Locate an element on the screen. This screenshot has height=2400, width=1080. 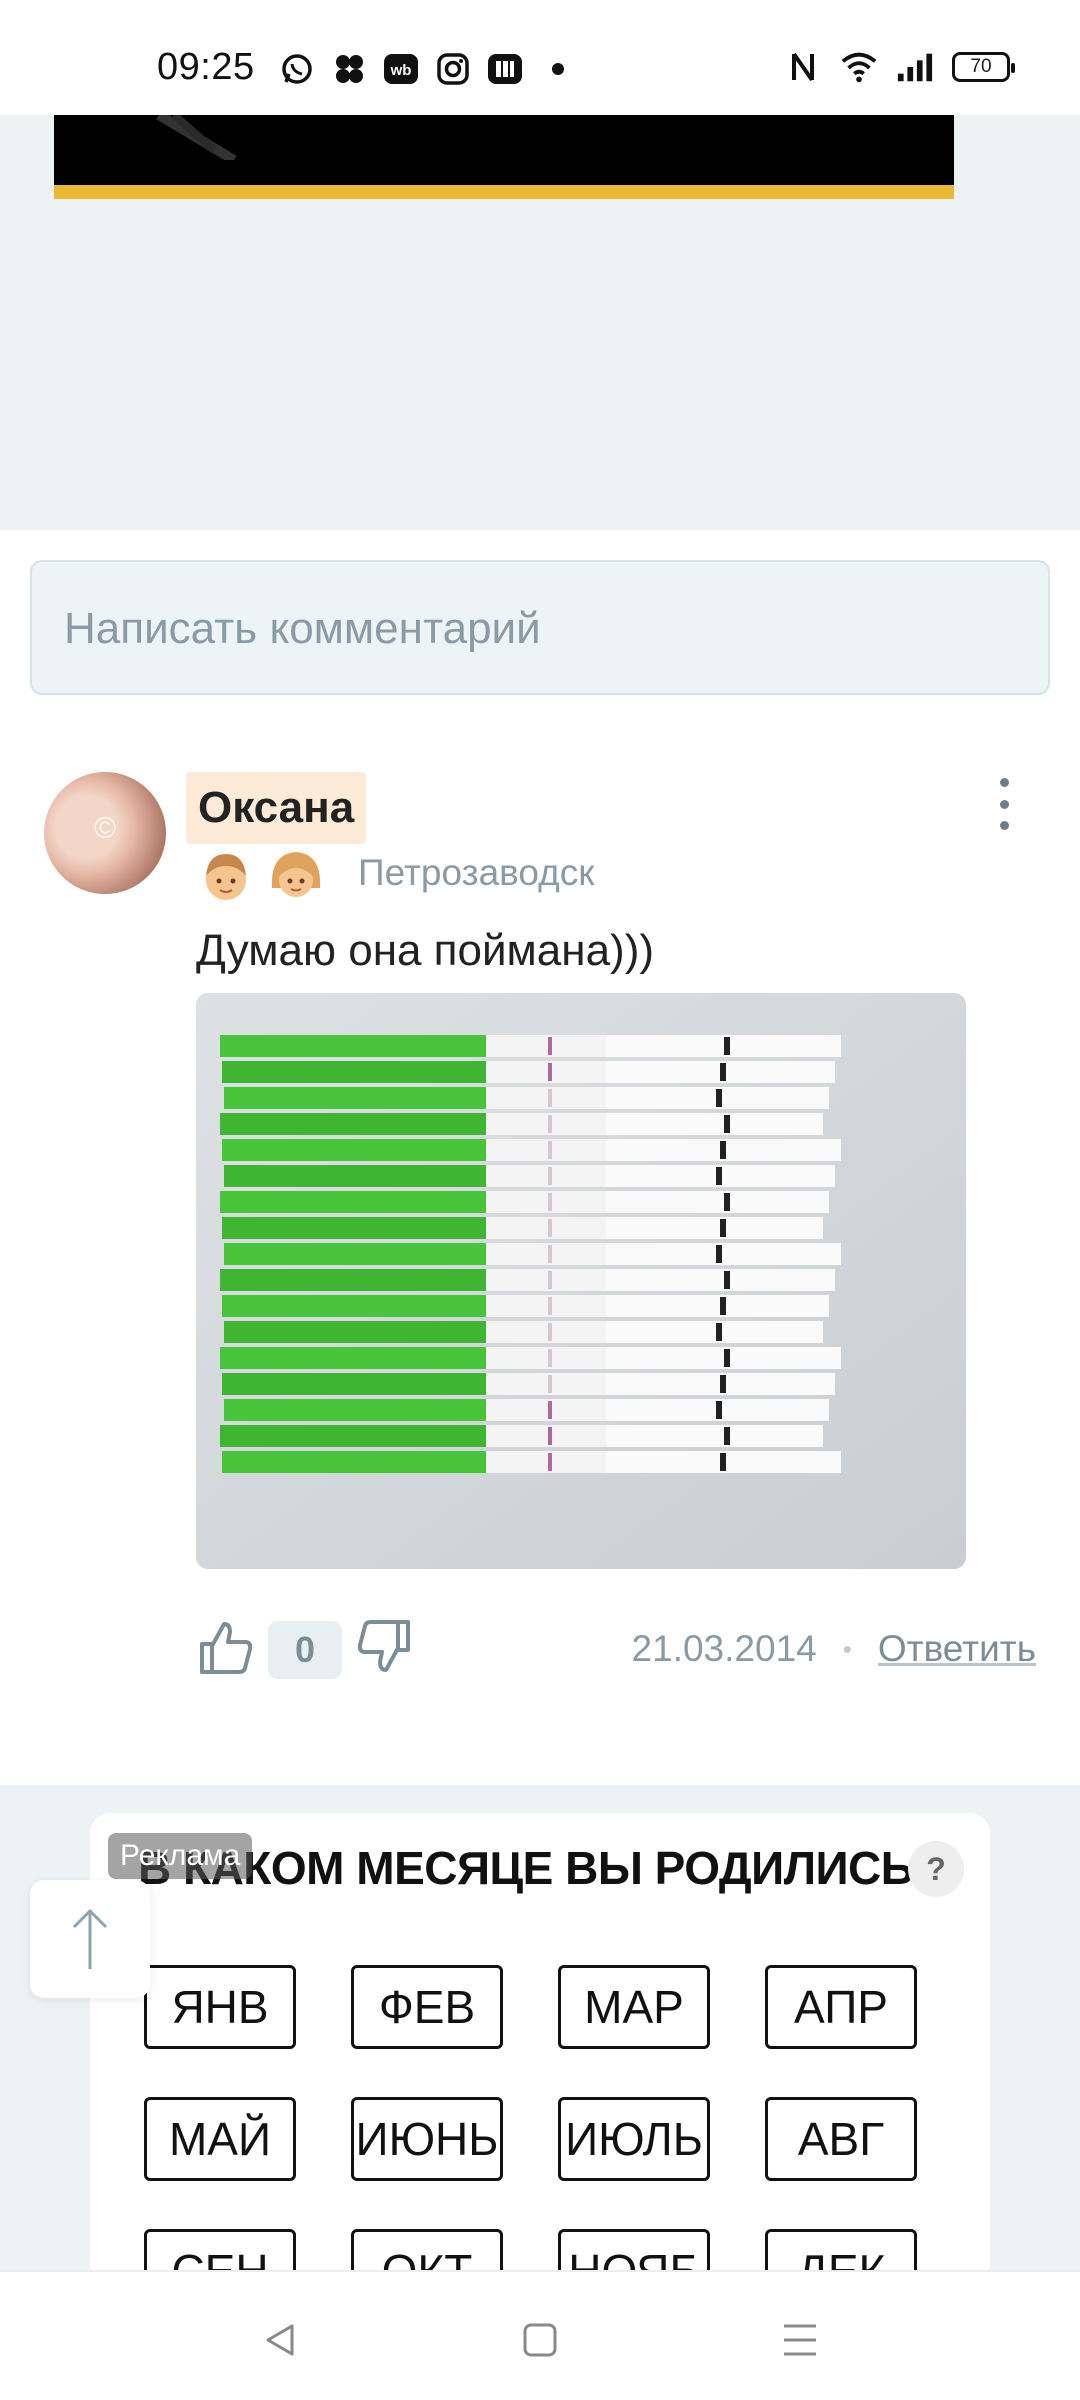
month-button: ИЮНЬ is located at coordinates (427, 2139).